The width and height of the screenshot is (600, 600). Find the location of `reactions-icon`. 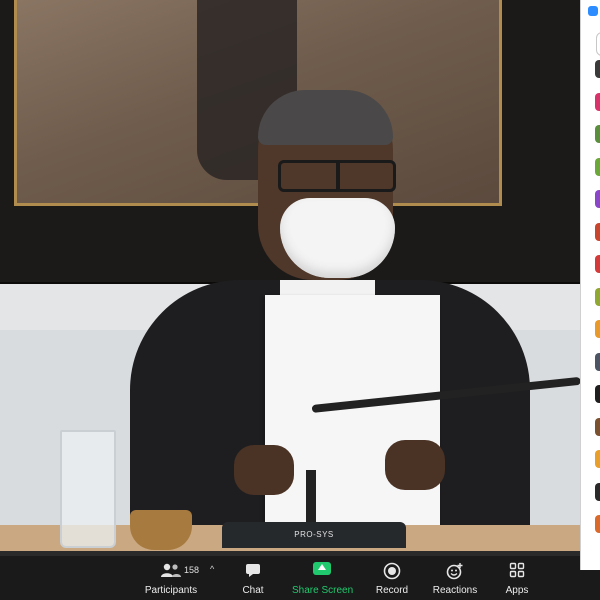

reactions-icon is located at coordinates (454, 571).